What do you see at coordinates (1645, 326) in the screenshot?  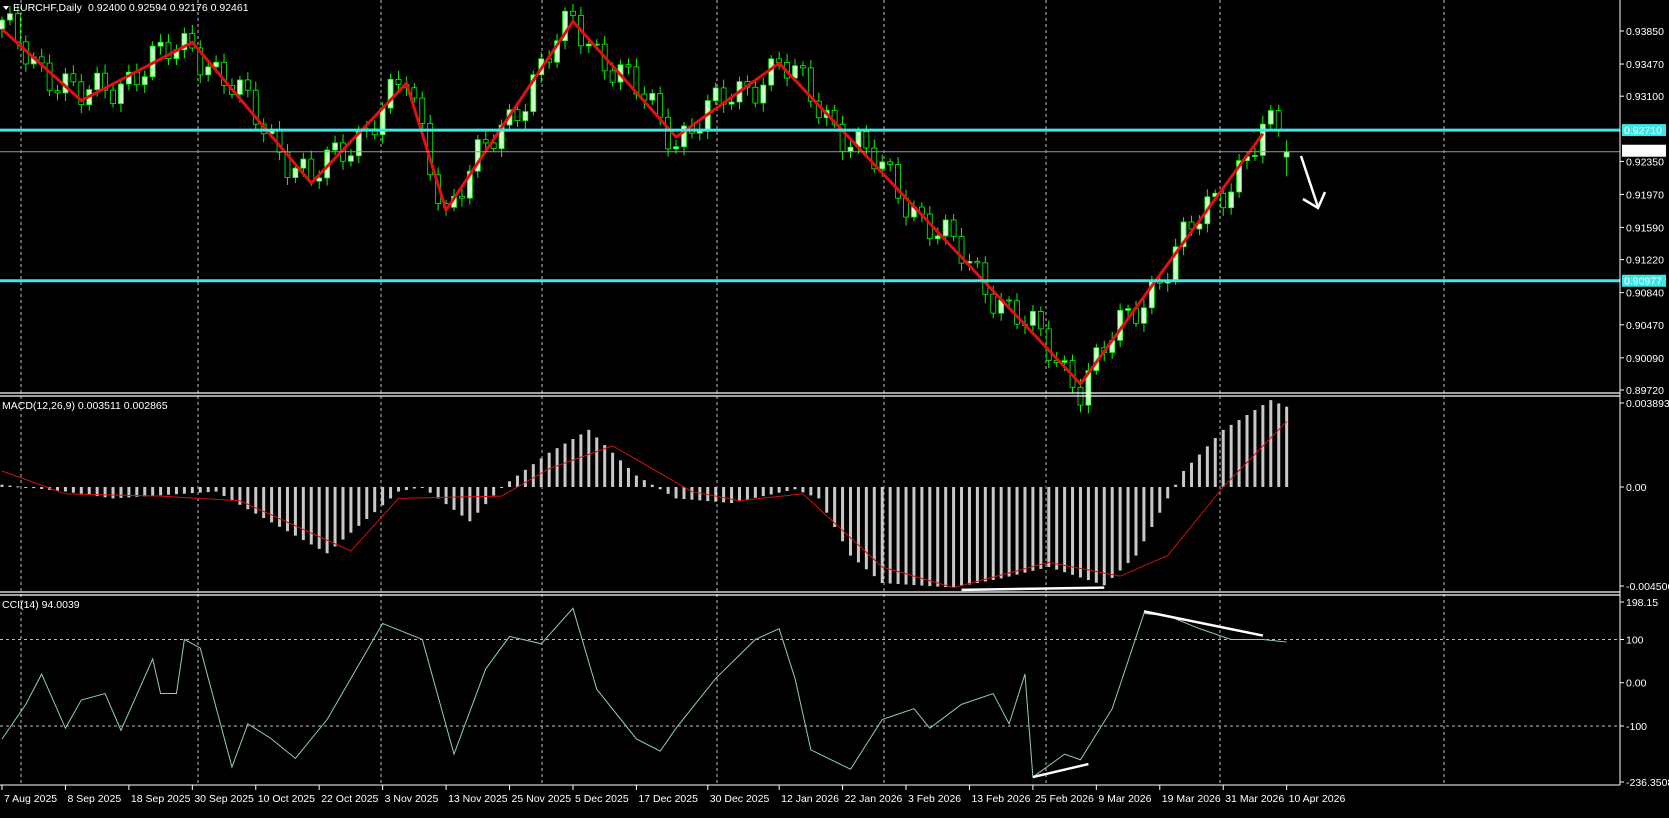 I see `price-axis-label: 0.90470` at bounding box center [1645, 326].